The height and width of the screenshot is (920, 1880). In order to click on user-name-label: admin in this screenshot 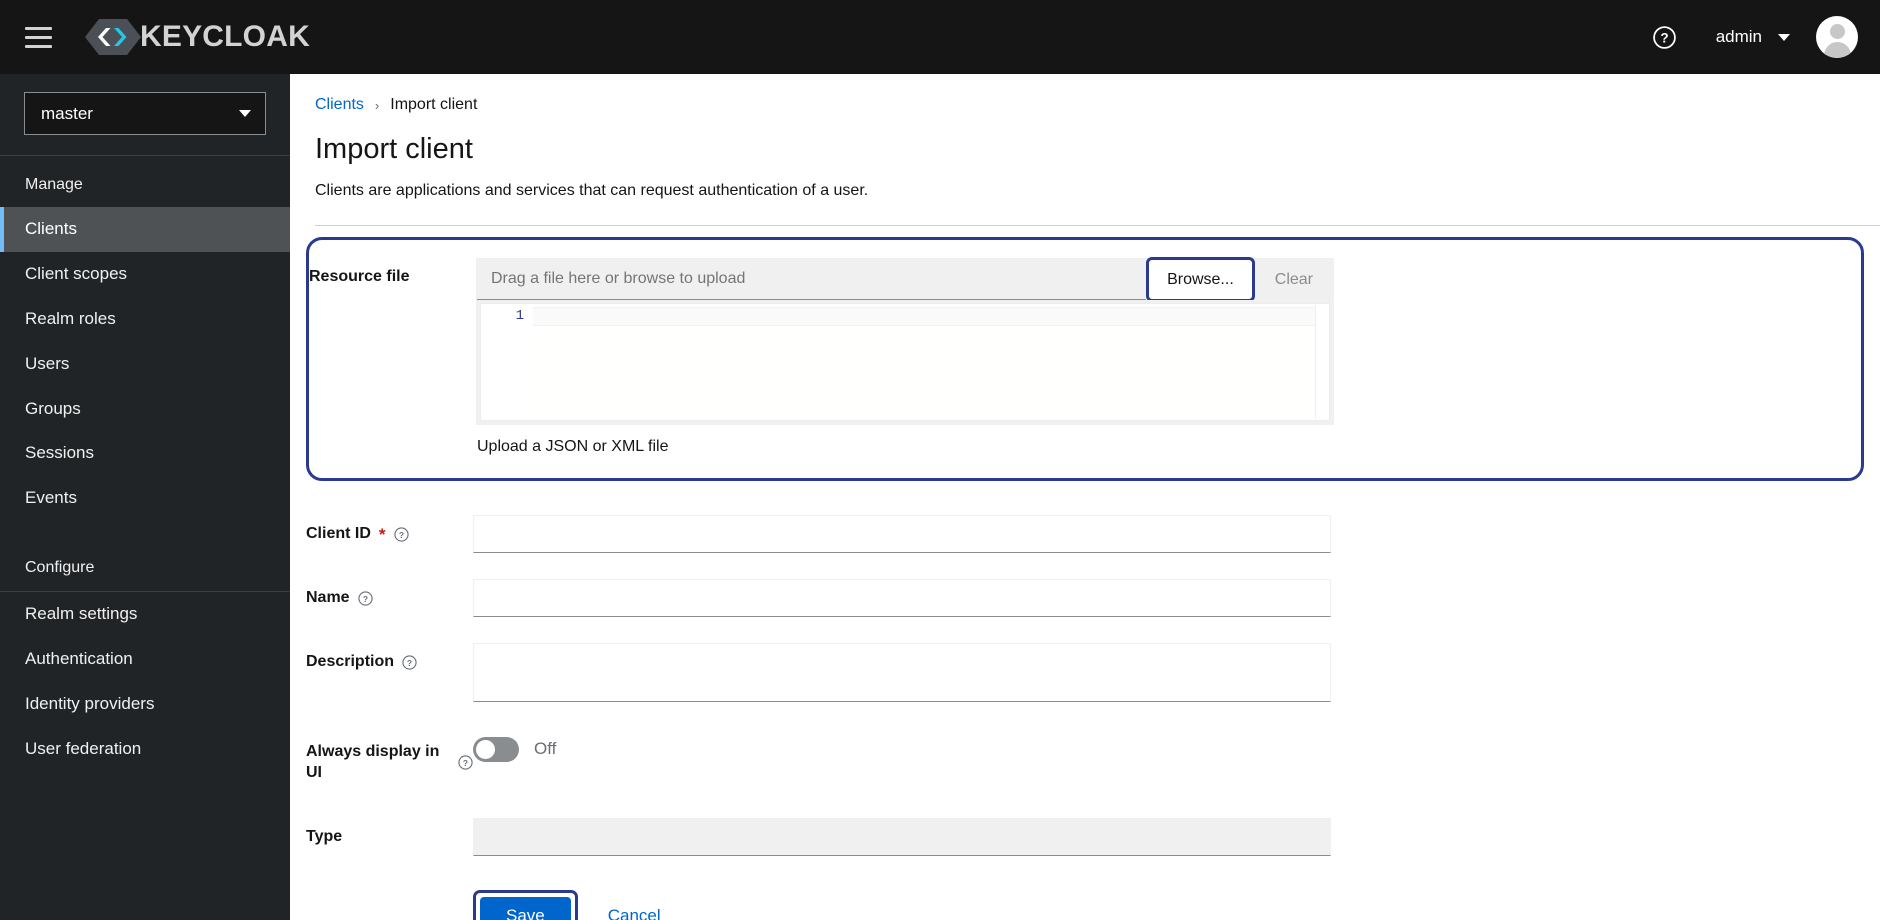, I will do `click(1738, 36)`.